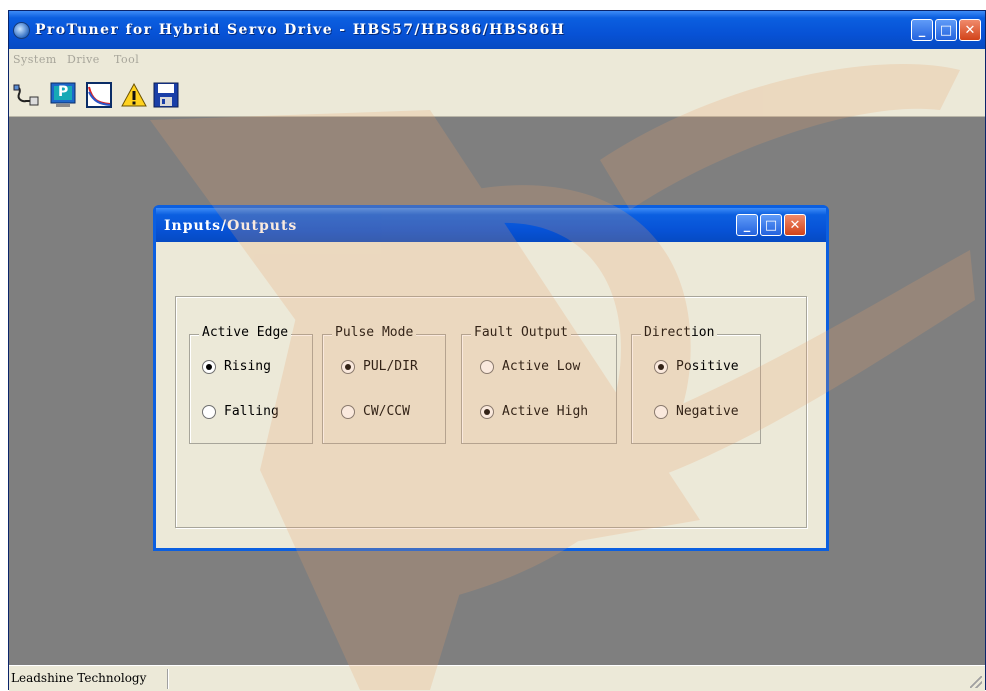  Describe the element at coordinates (63, 92) in the screenshot. I see `parameters-icon-label: P` at that location.